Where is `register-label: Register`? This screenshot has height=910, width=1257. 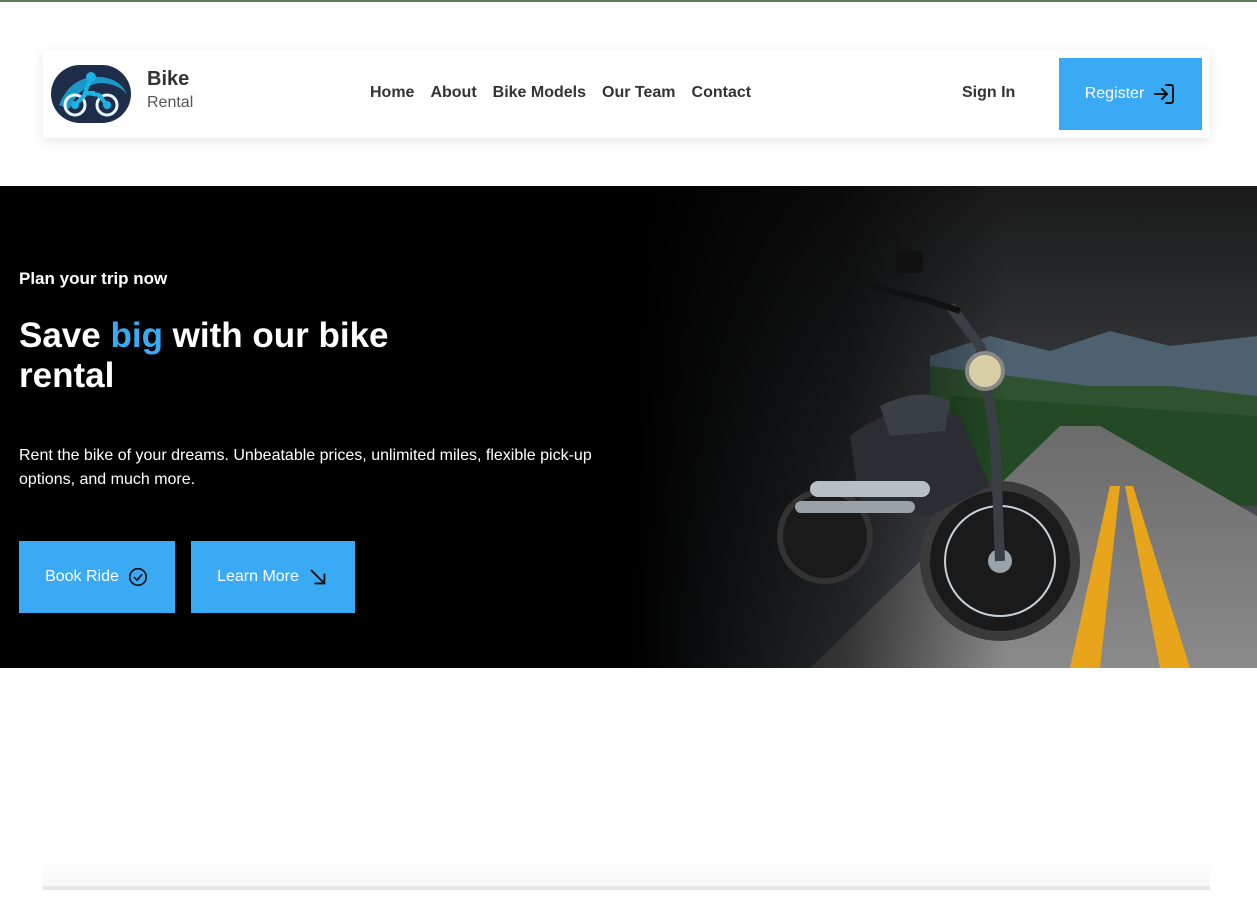
register-label: Register is located at coordinates (1114, 93).